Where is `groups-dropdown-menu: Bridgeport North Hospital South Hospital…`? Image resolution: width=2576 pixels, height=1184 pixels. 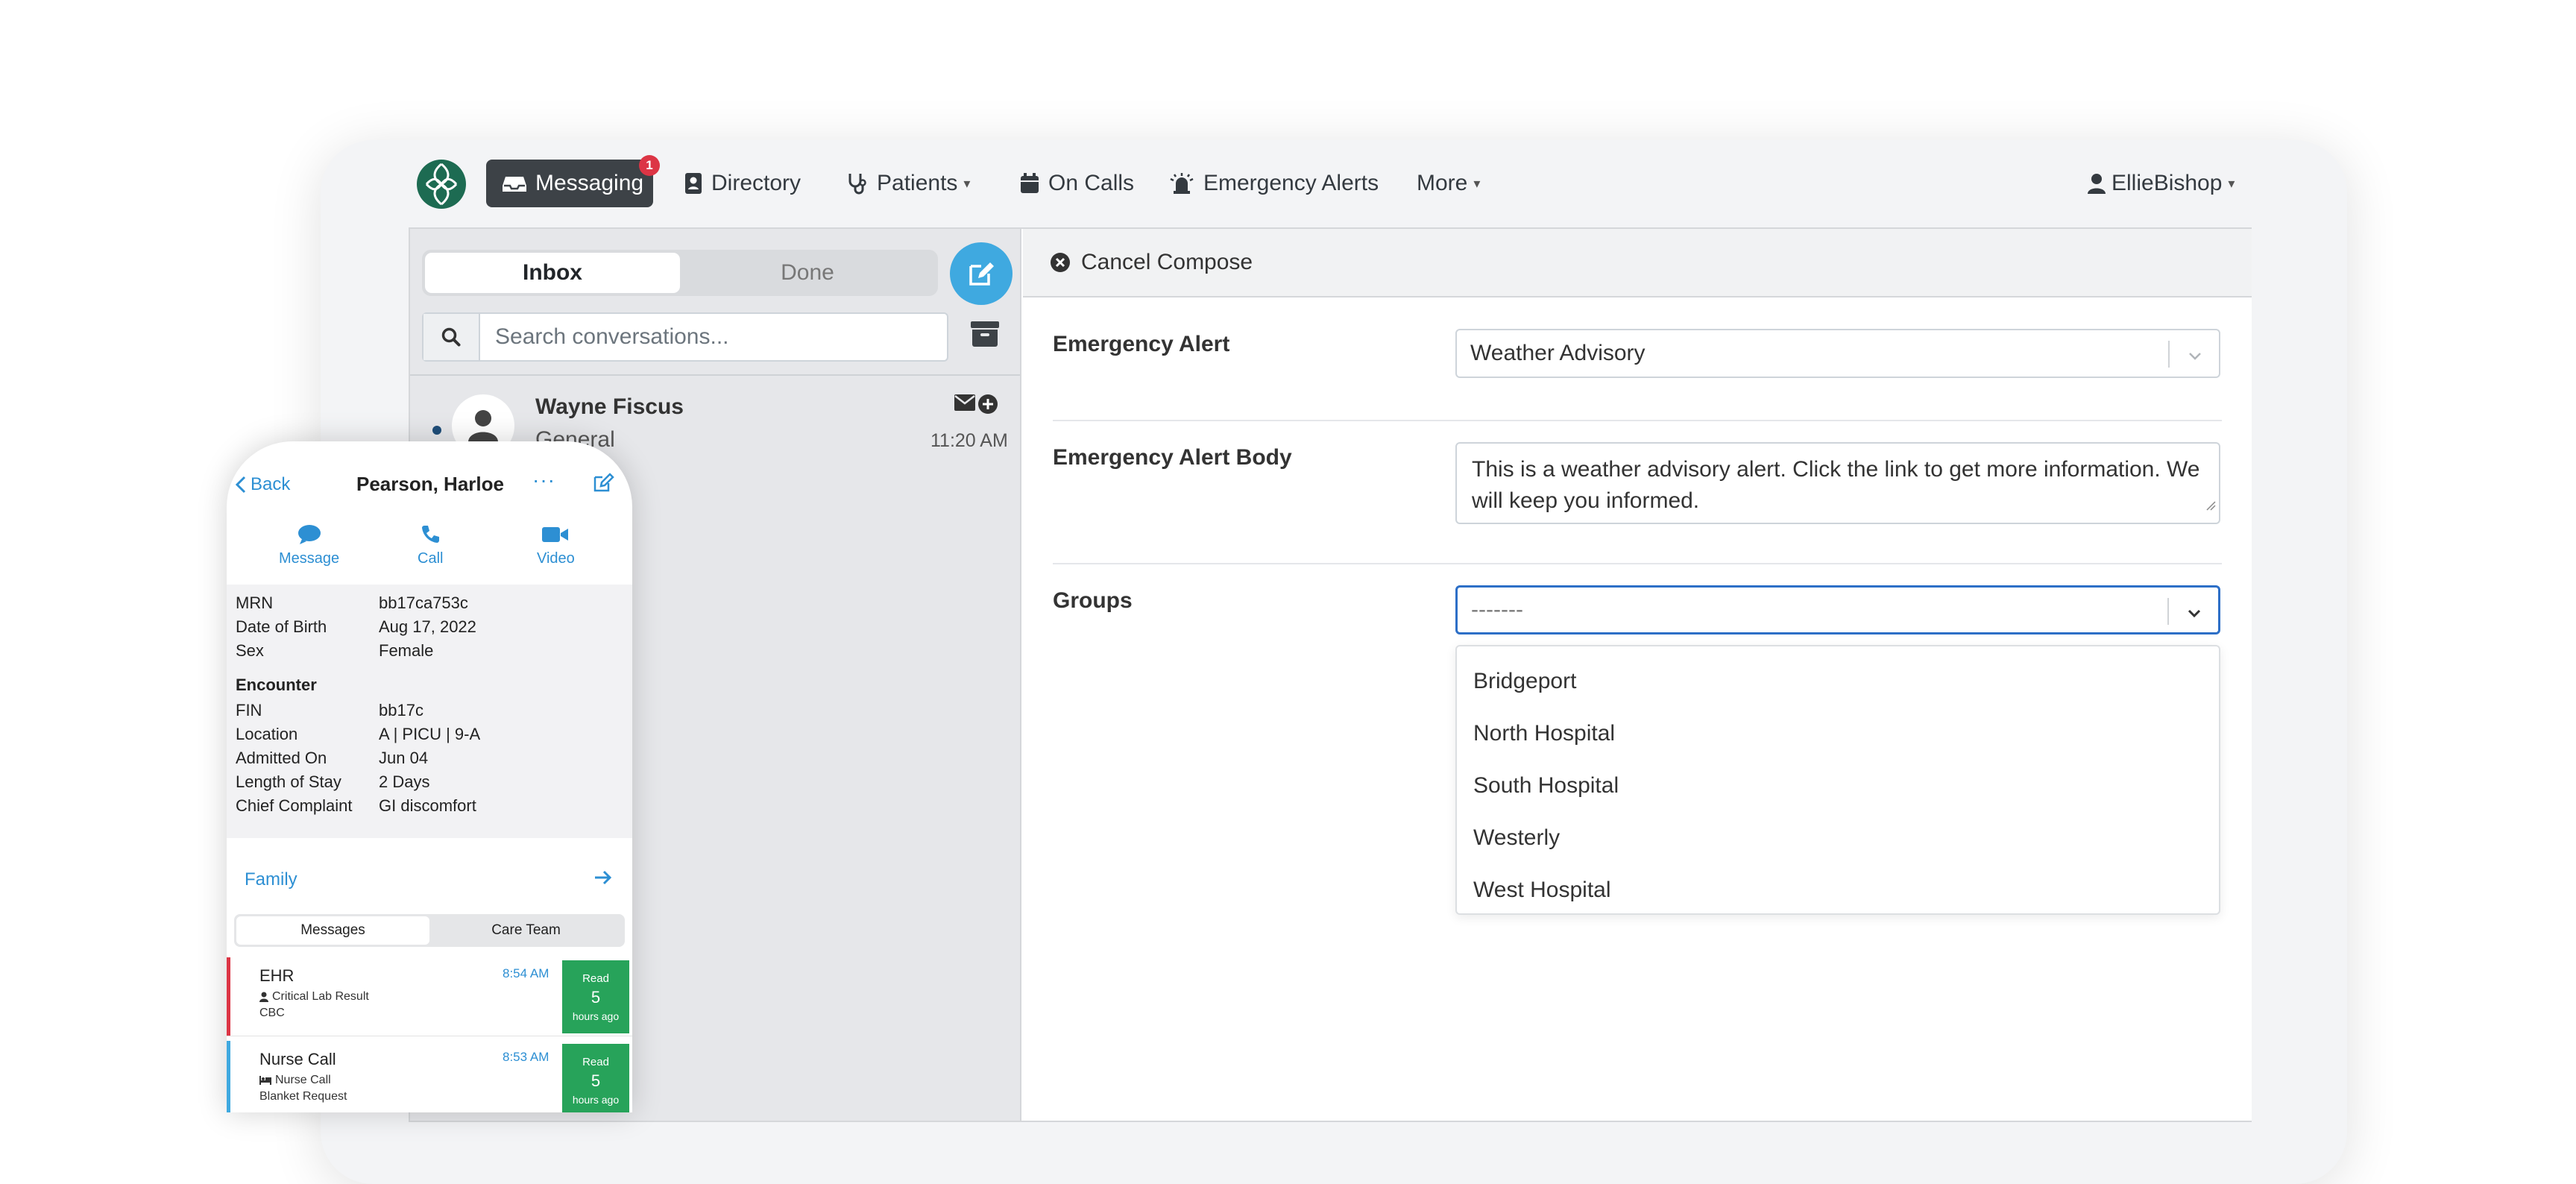 groups-dropdown-menu: Bridgeport North Hospital South Hospital… is located at coordinates (1837, 780).